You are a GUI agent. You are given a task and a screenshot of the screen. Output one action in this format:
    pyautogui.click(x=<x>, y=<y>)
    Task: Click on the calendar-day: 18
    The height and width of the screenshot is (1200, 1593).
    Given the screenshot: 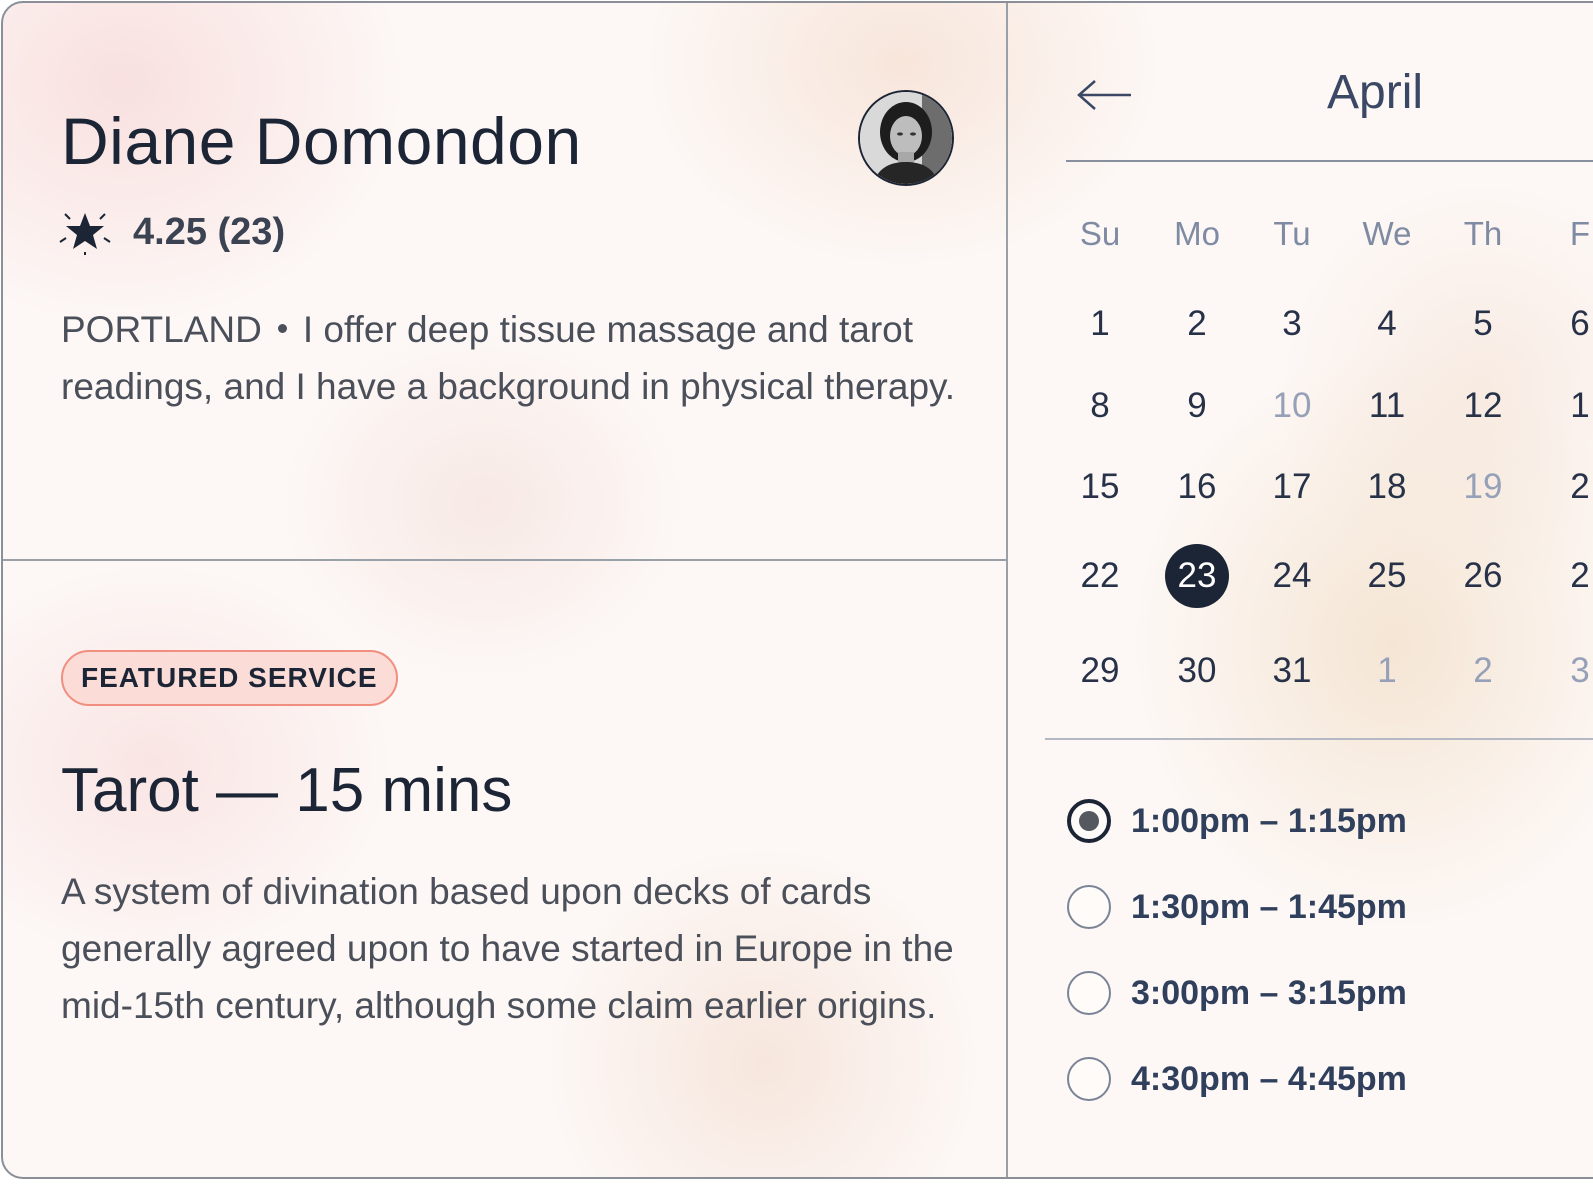 What is the action you would take?
    pyautogui.click(x=1387, y=487)
    